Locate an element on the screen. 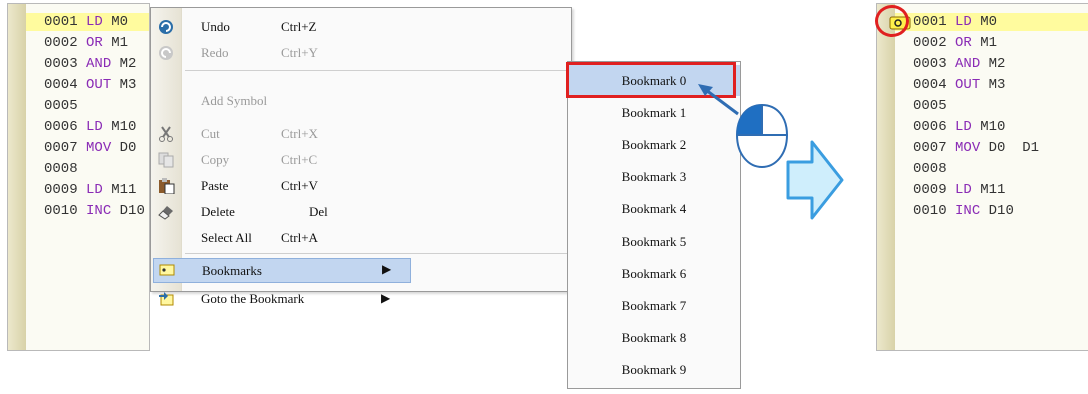 This screenshot has width=1088, height=394. menu-item-label: Bookmarks is located at coordinates (232, 270).